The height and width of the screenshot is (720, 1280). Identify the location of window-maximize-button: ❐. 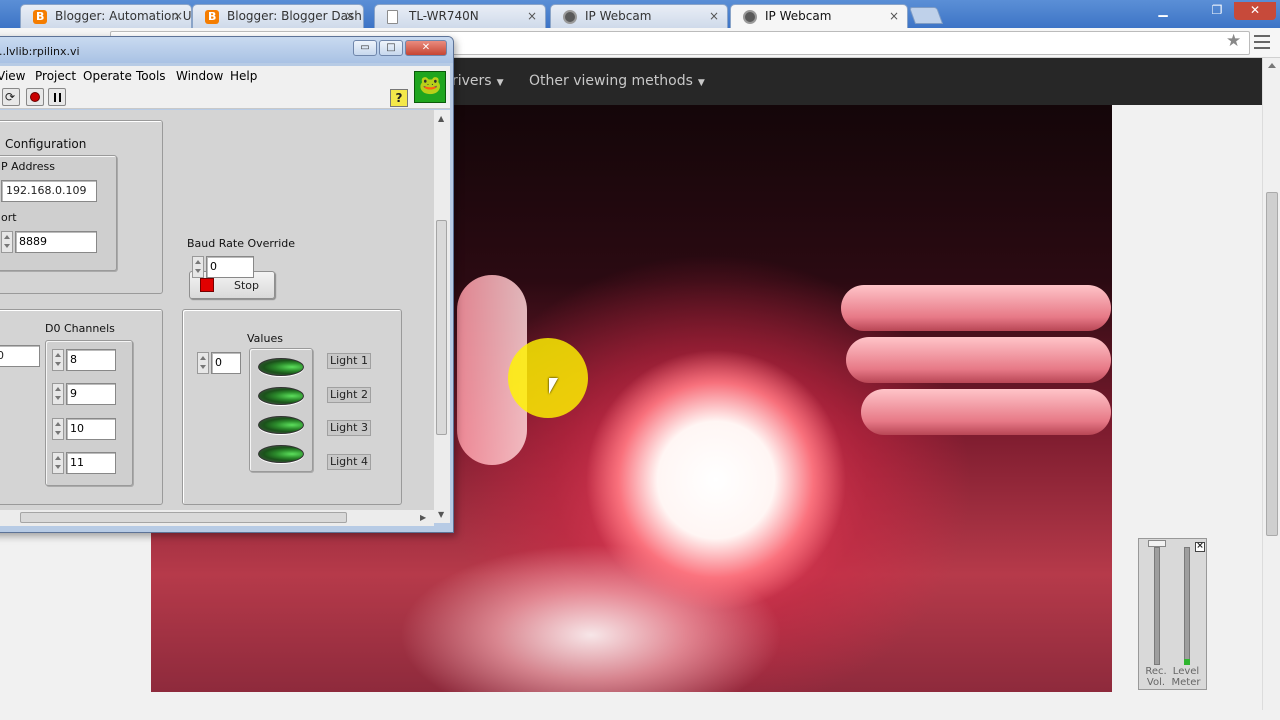
(1217, 11).